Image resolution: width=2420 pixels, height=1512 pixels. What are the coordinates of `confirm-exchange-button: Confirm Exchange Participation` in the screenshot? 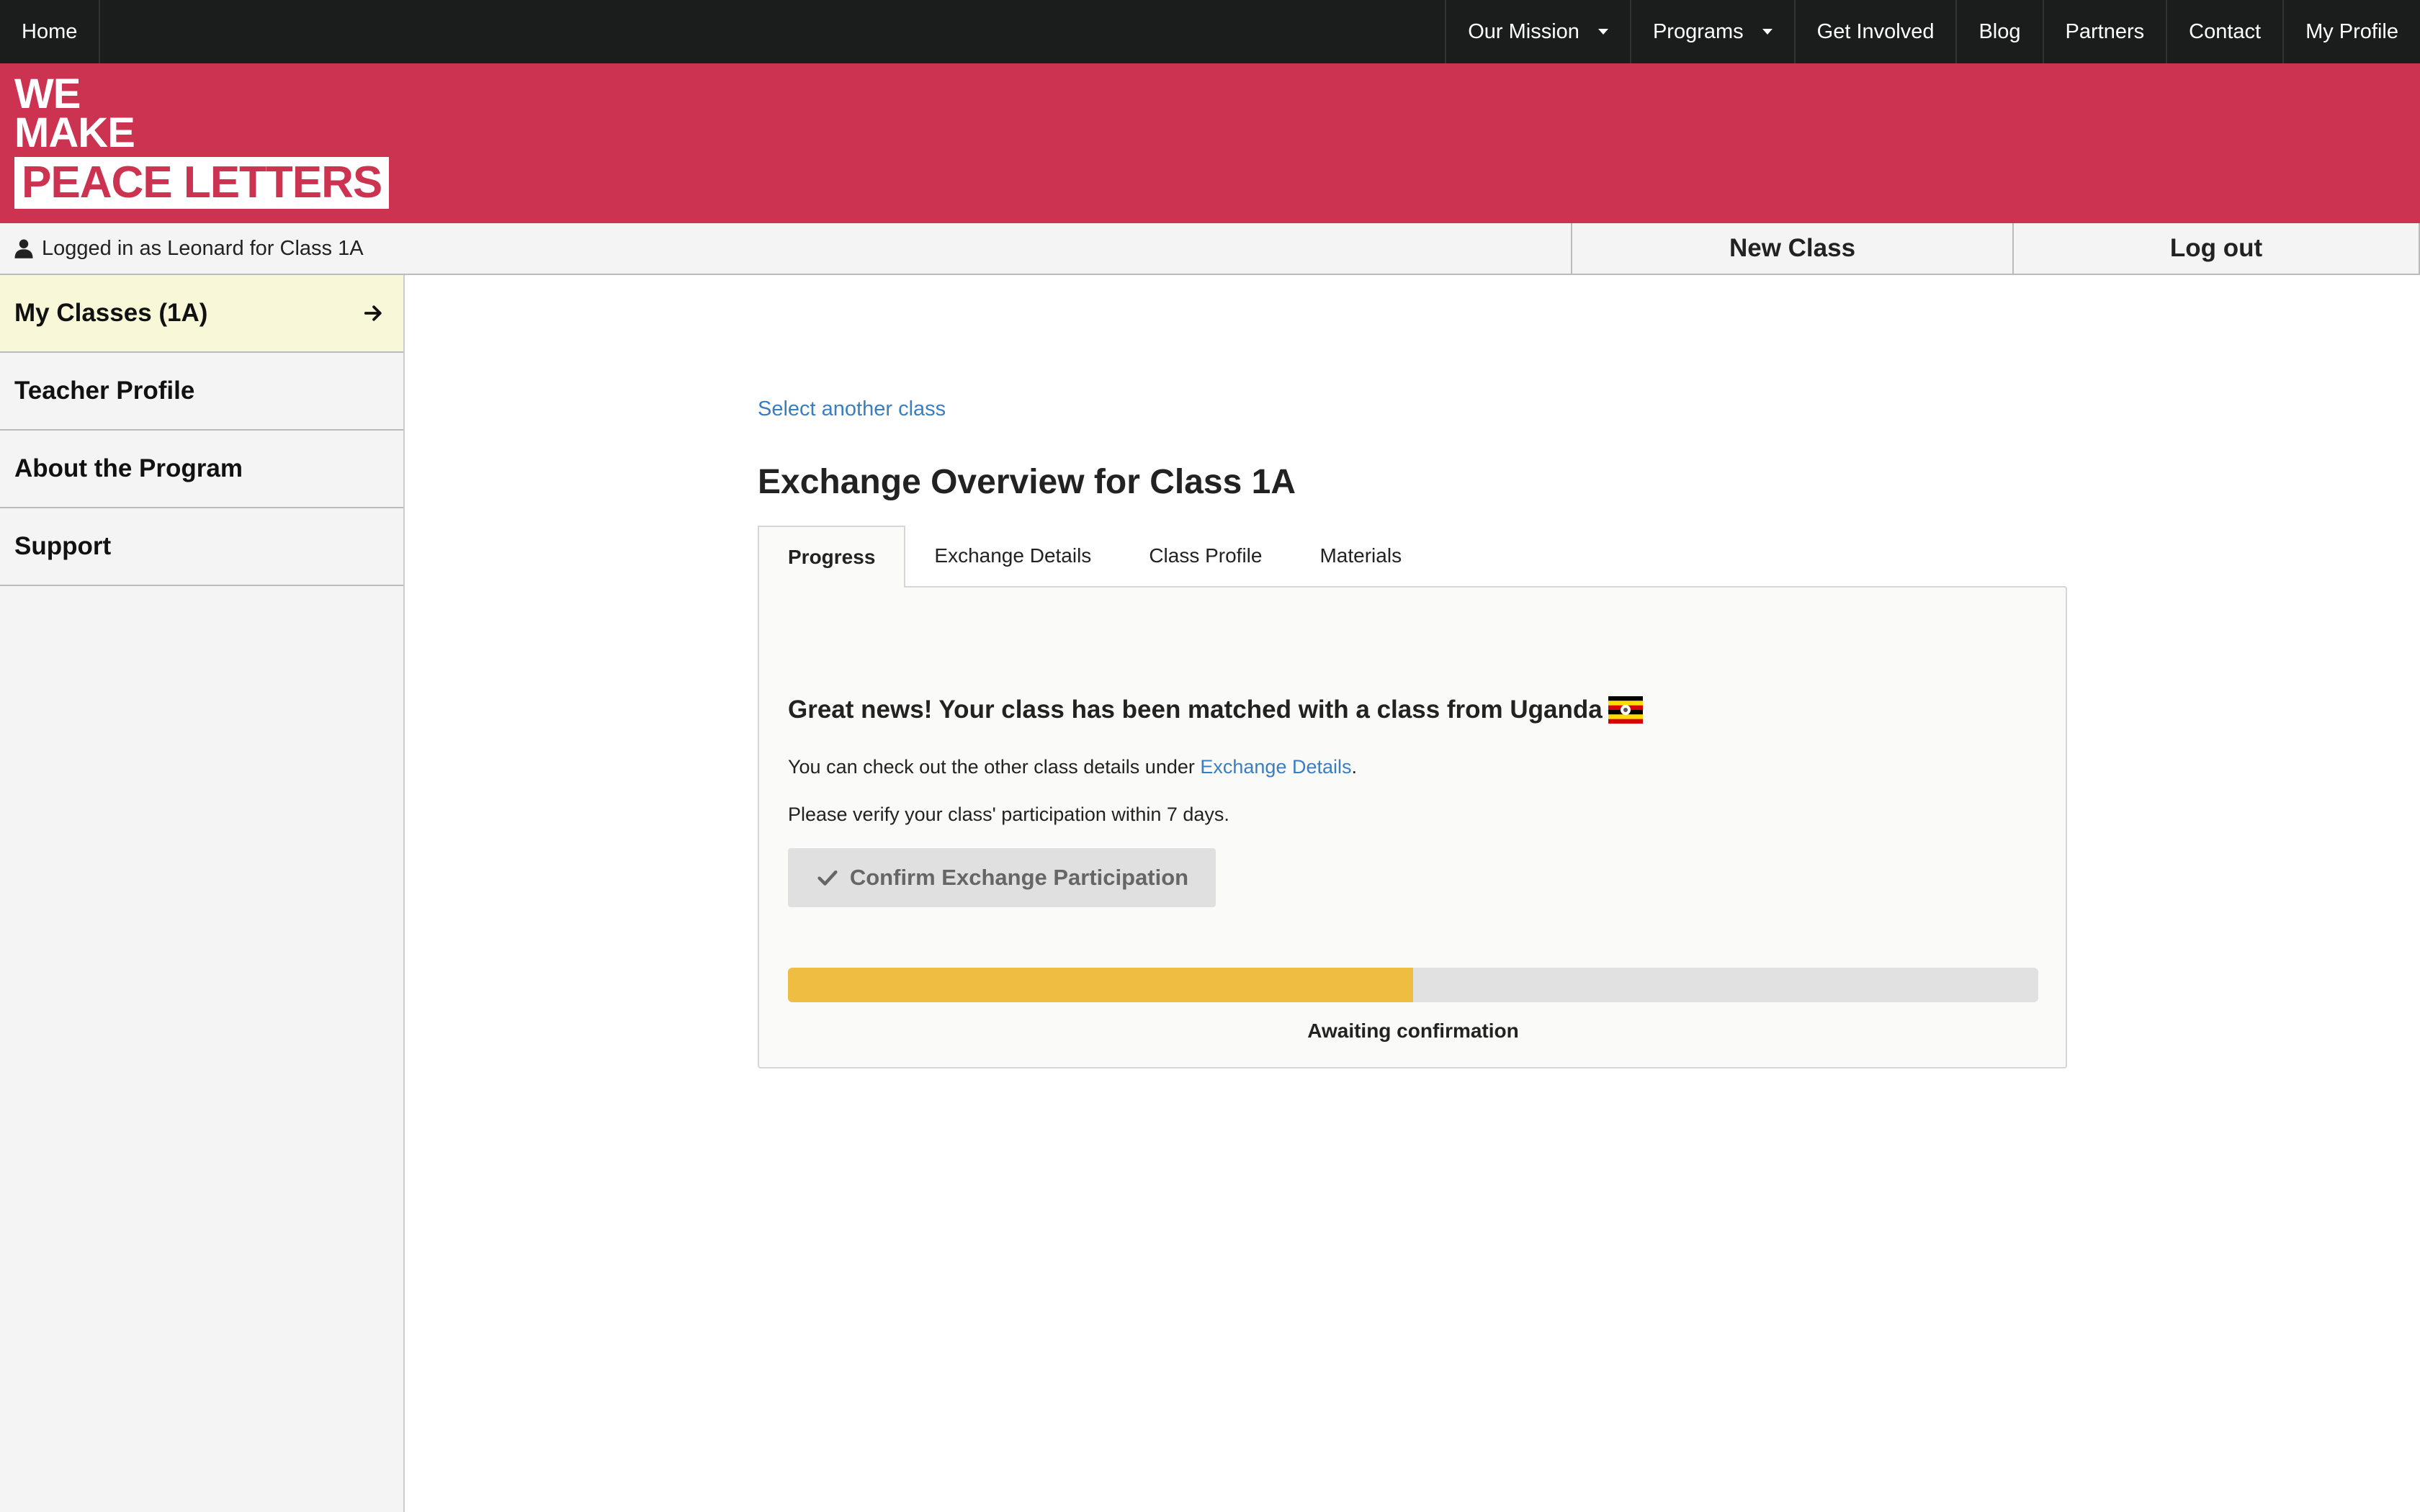 It's located at (1002, 877).